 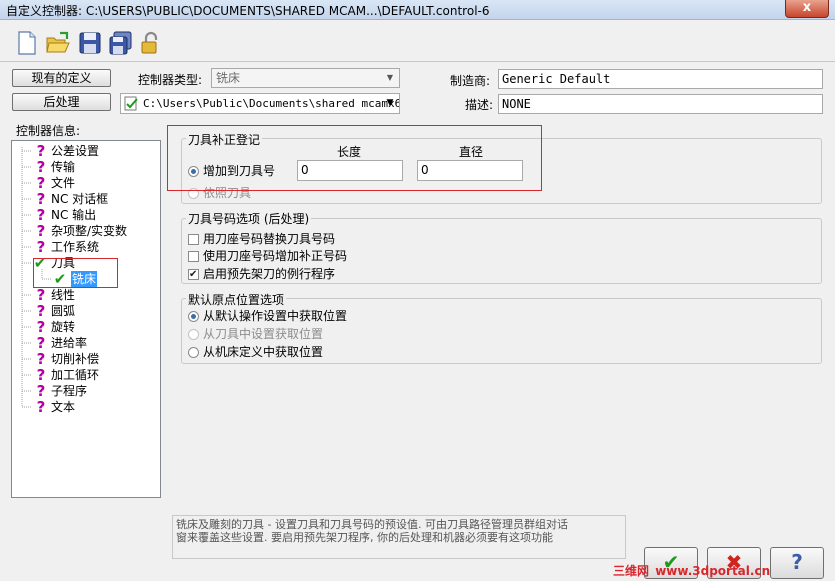 I want to click on save-icon, so click(x=90, y=43).